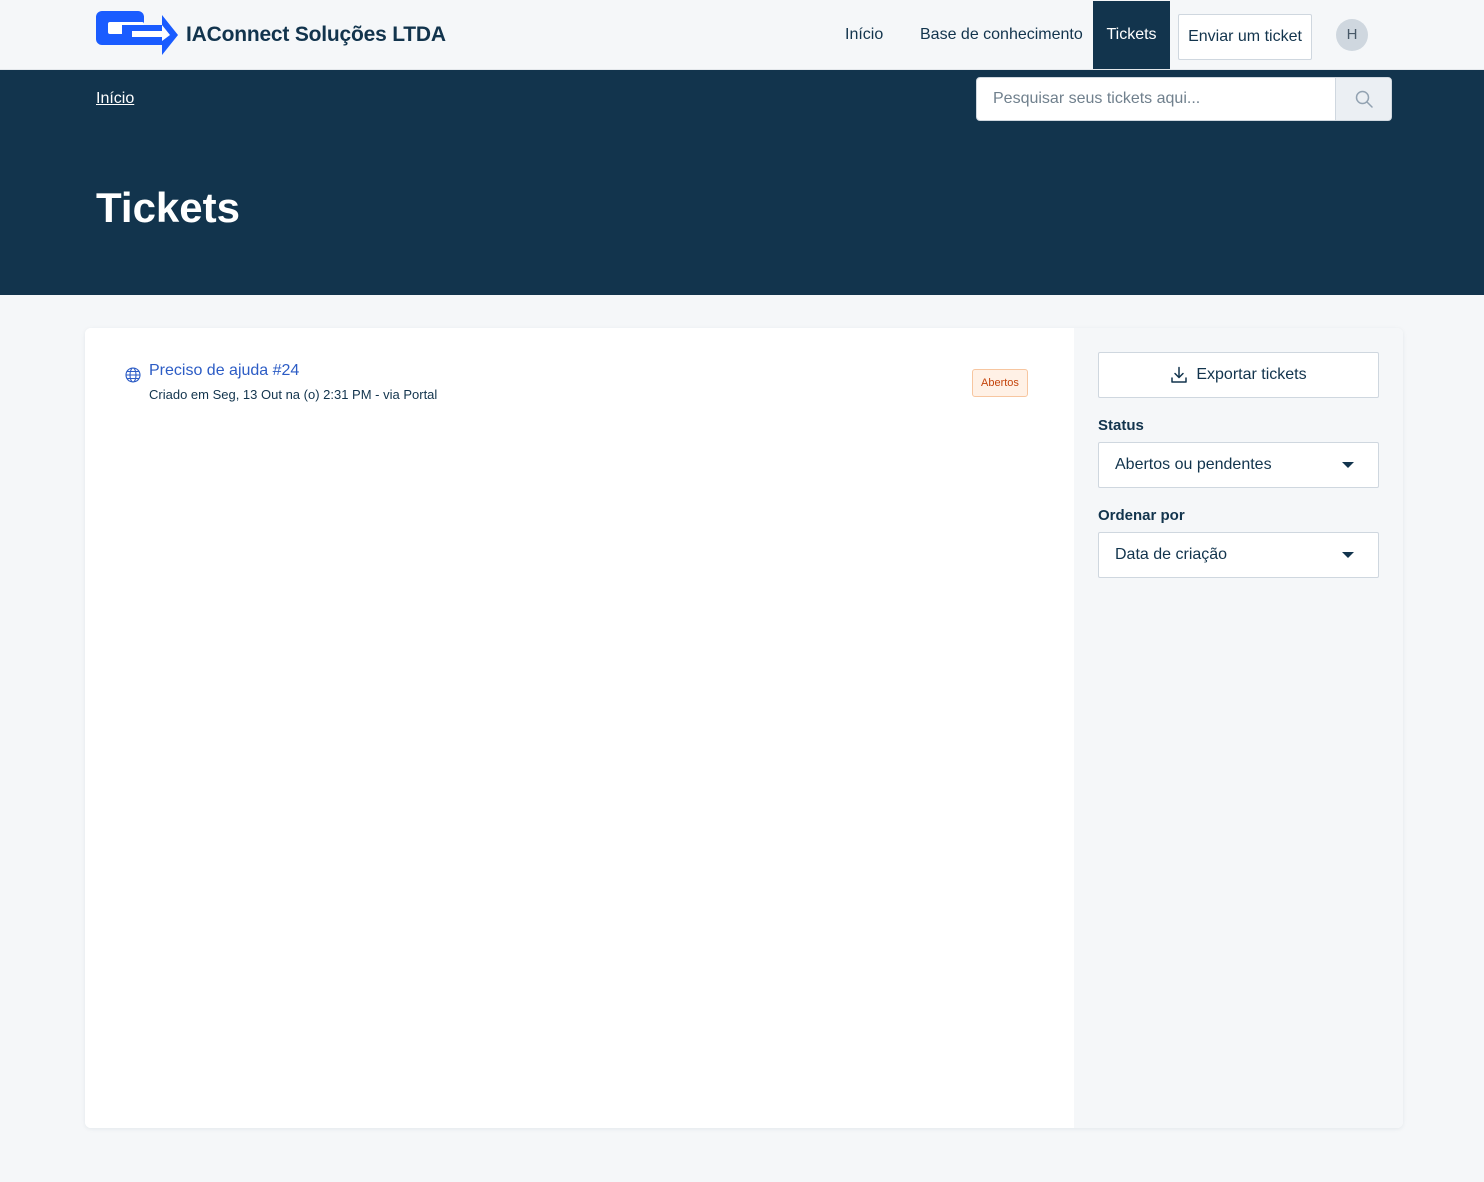 The width and height of the screenshot is (1484, 1182). I want to click on order-select-value: Data de criação, so click(1171, 554).